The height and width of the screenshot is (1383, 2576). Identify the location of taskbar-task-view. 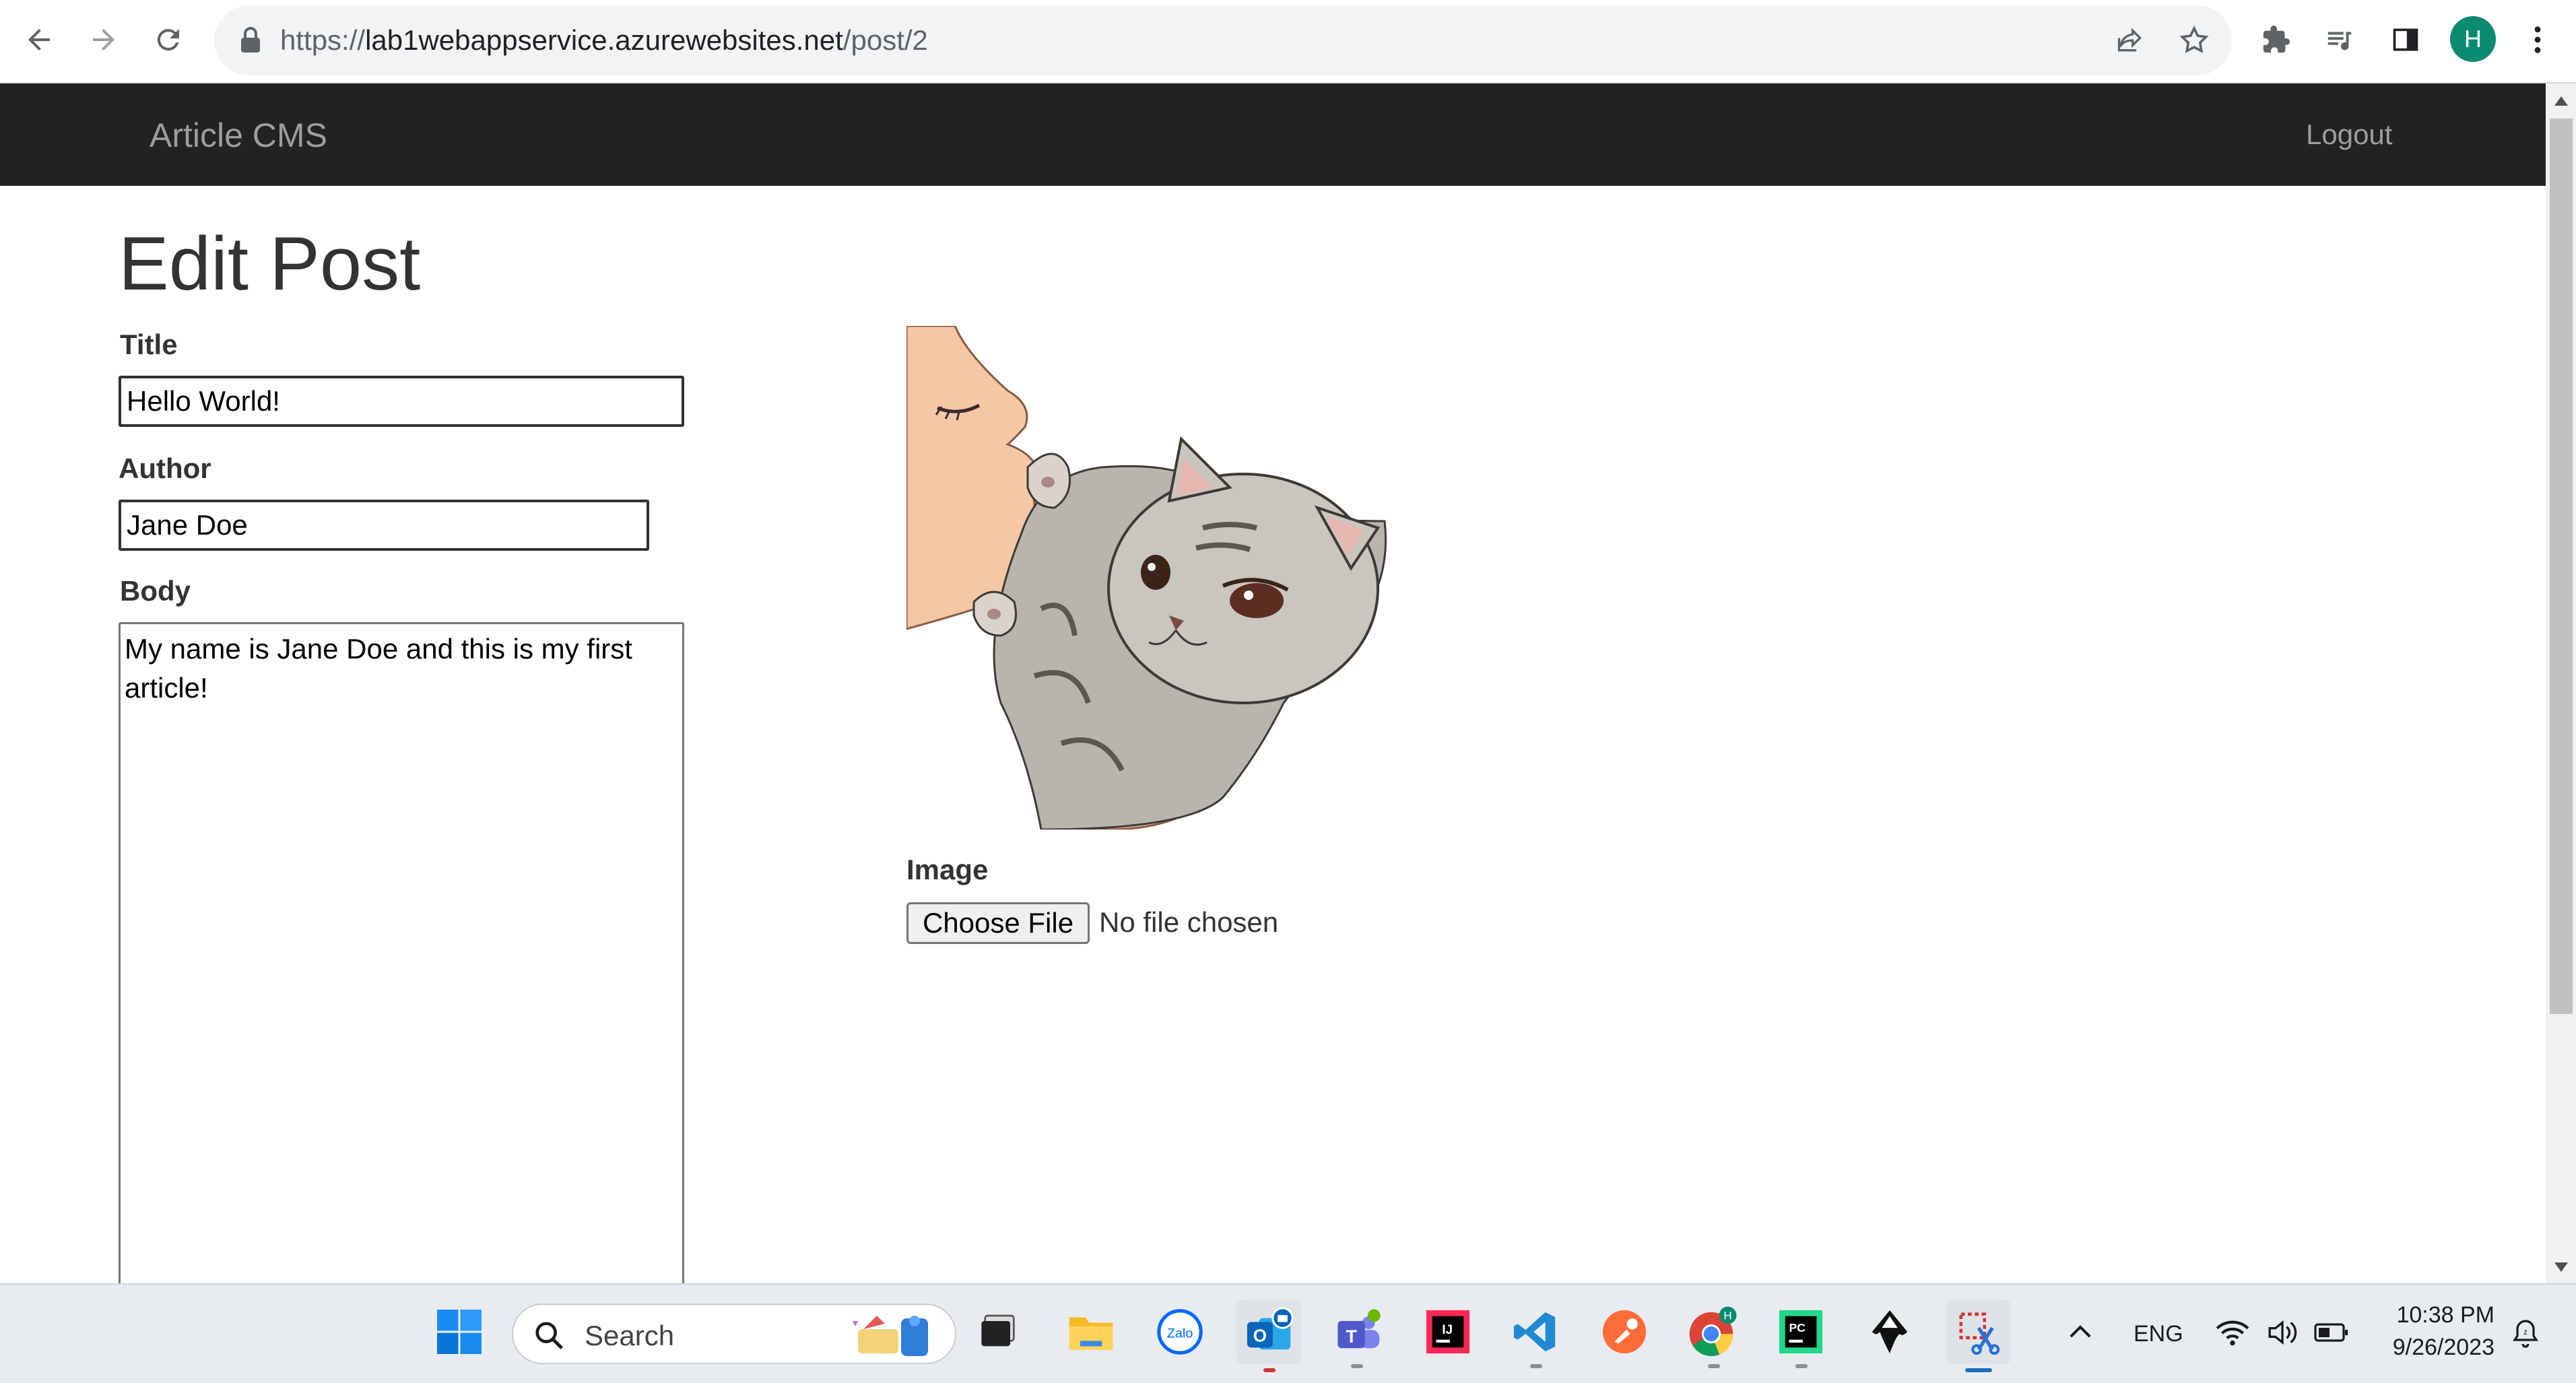
(999, 1332).